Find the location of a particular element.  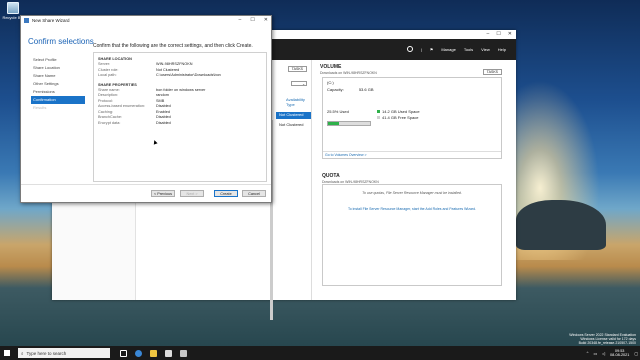

menu-tools: Tools is located at coordinates (468, 49).